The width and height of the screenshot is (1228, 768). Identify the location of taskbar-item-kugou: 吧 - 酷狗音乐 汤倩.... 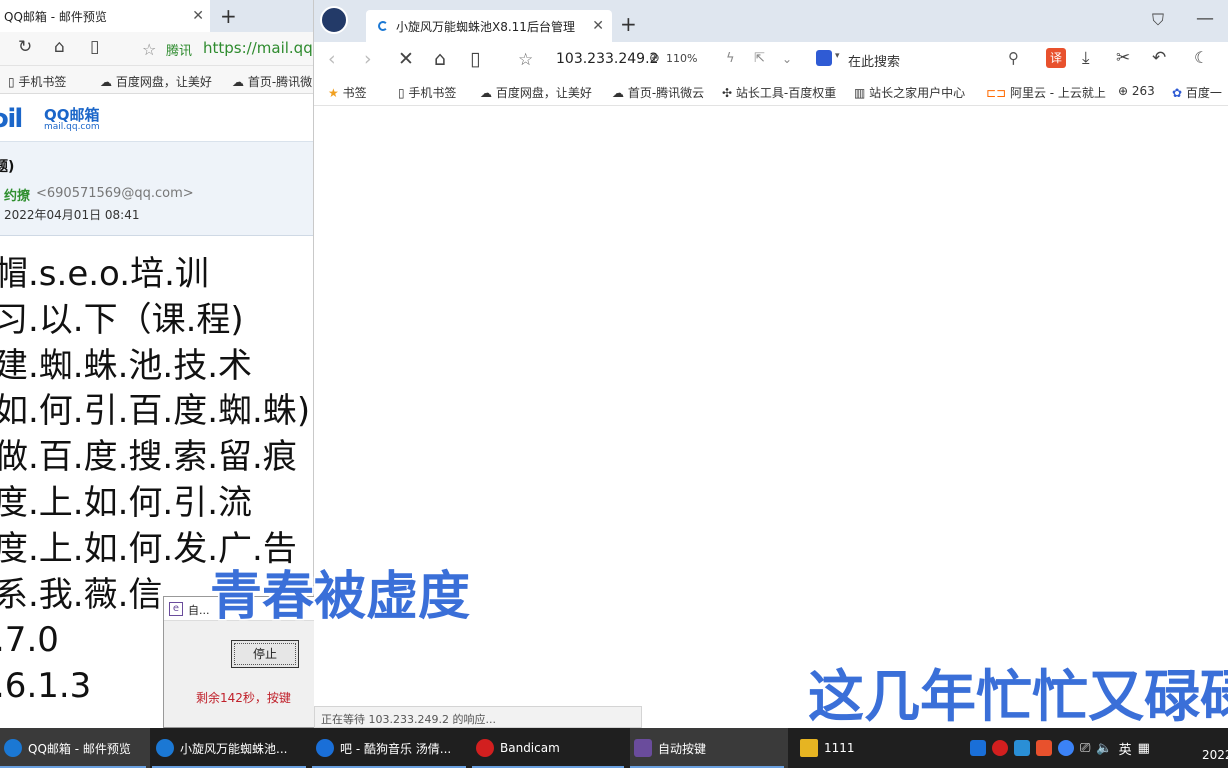
(391, 748).